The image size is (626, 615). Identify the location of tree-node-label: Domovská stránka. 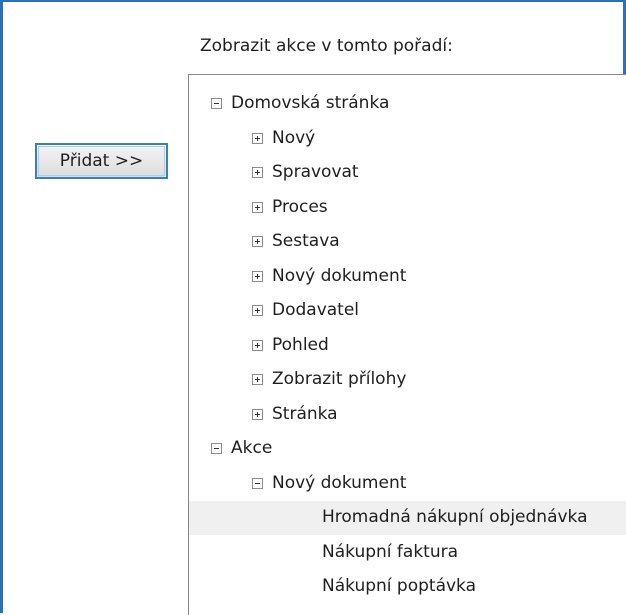
(310, 103).